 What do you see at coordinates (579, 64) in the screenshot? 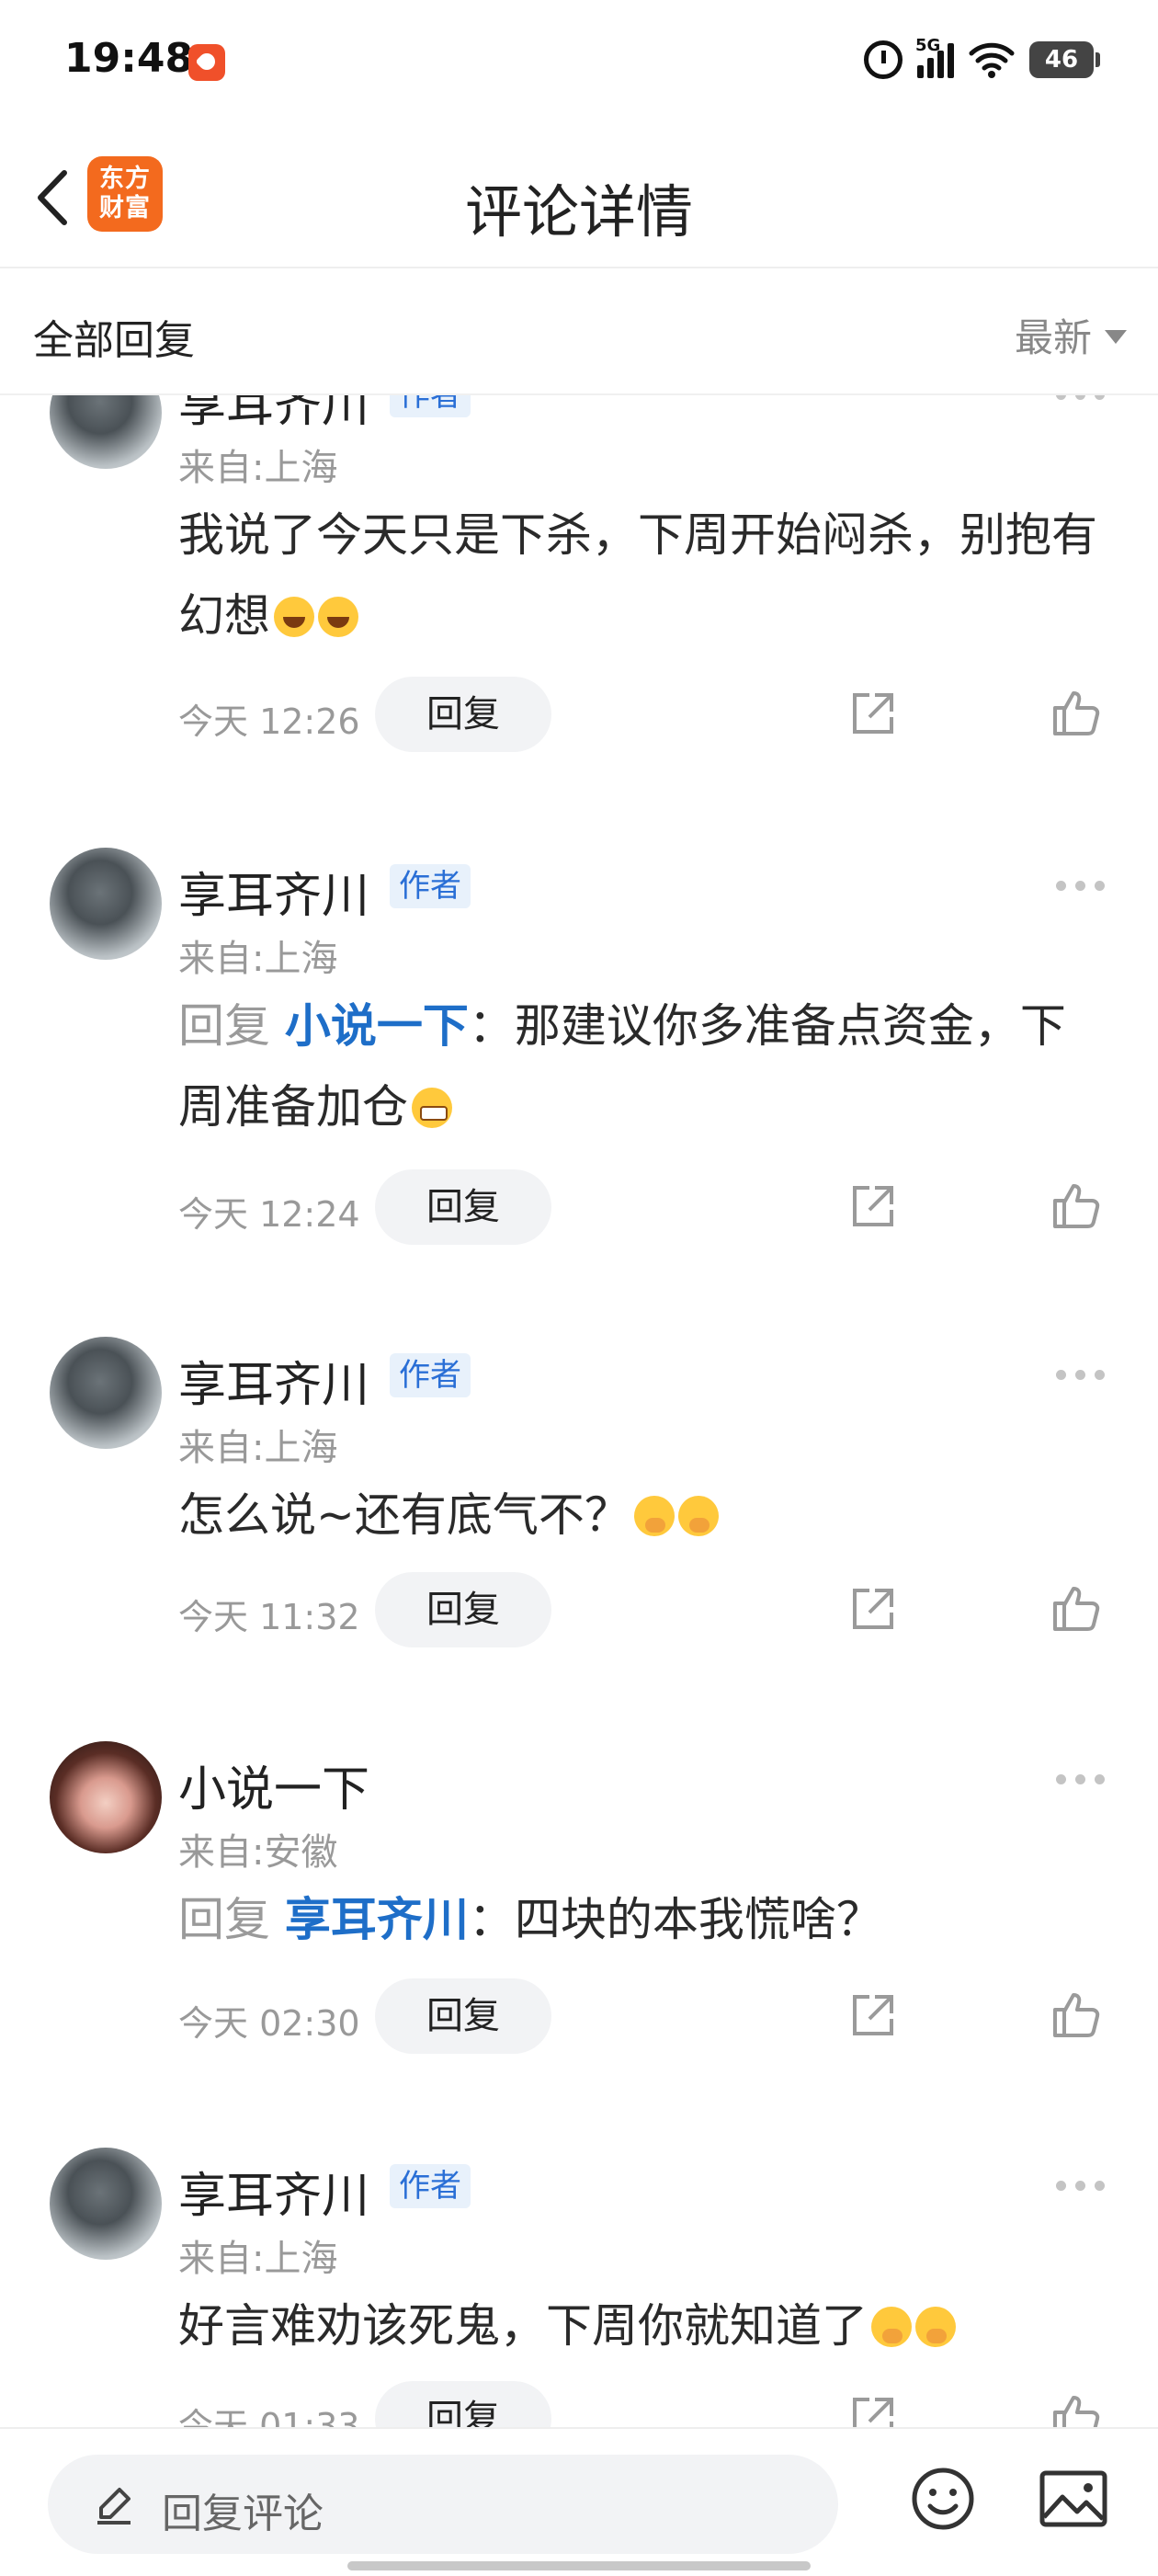
I see `status-bar: 19:48 5G 46` at bounding box center [579, 64].